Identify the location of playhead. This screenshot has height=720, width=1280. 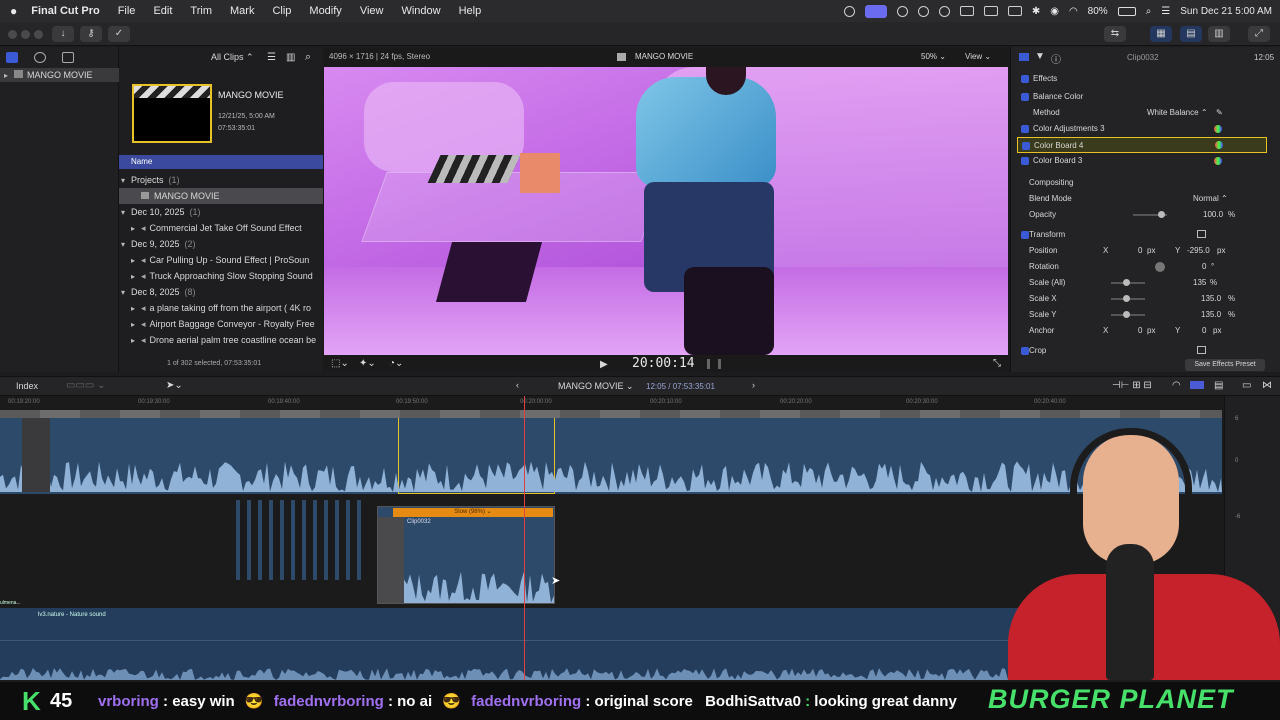
(524, 538).